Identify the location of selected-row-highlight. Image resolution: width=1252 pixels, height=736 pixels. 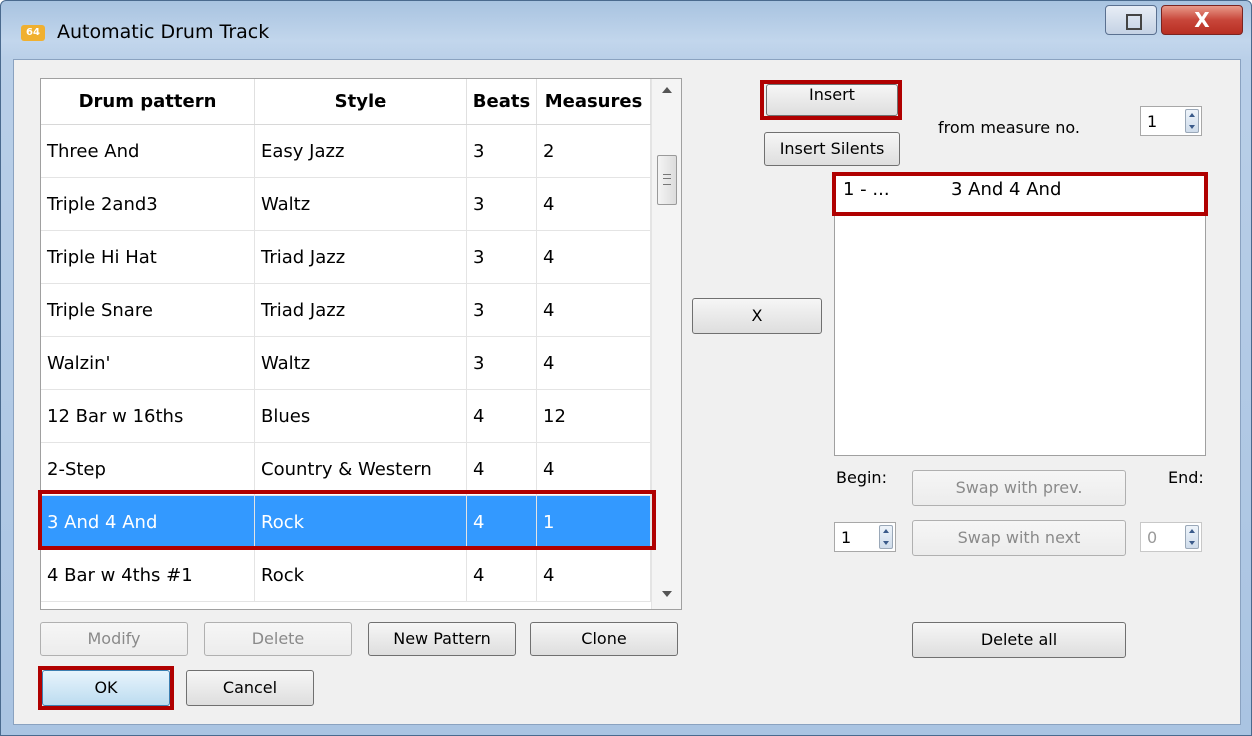
(347, 520).